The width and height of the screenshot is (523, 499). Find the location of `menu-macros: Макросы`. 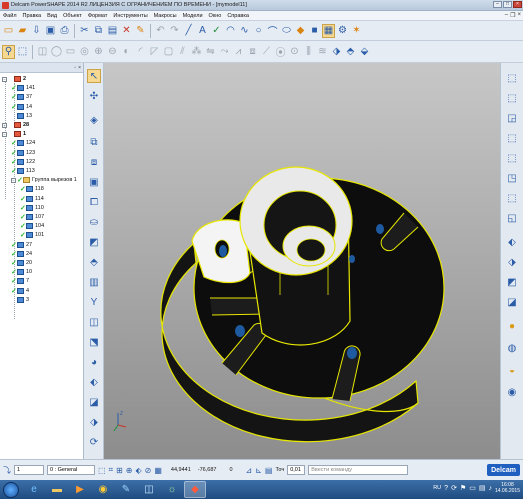

menu-macros: Макросы is located at coordinates (165, 16).